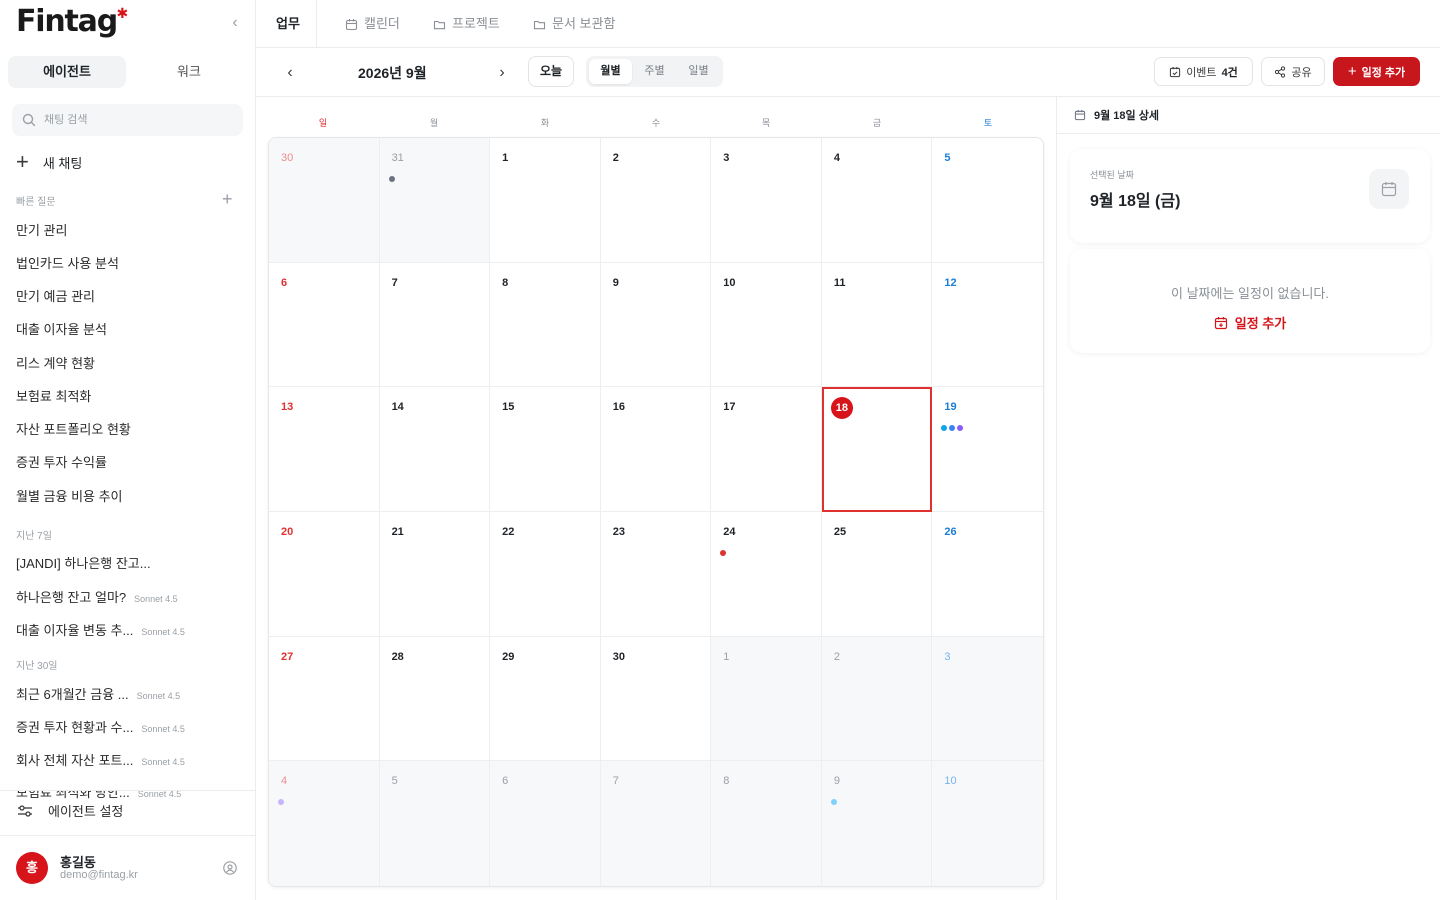 The height and width of the screenshot is (900, 1440). What do you see at coordinates (615, 158) in the screenshot?
I see `day-number: 2` at bounding box center [615, 158].